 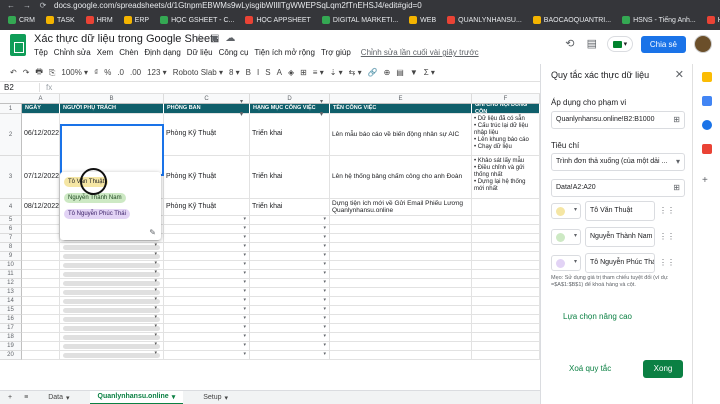 What do you see at coordinates (199, 38) in the screenshot?
I see `star-icon: ☆` at bounding box center [199, 38].